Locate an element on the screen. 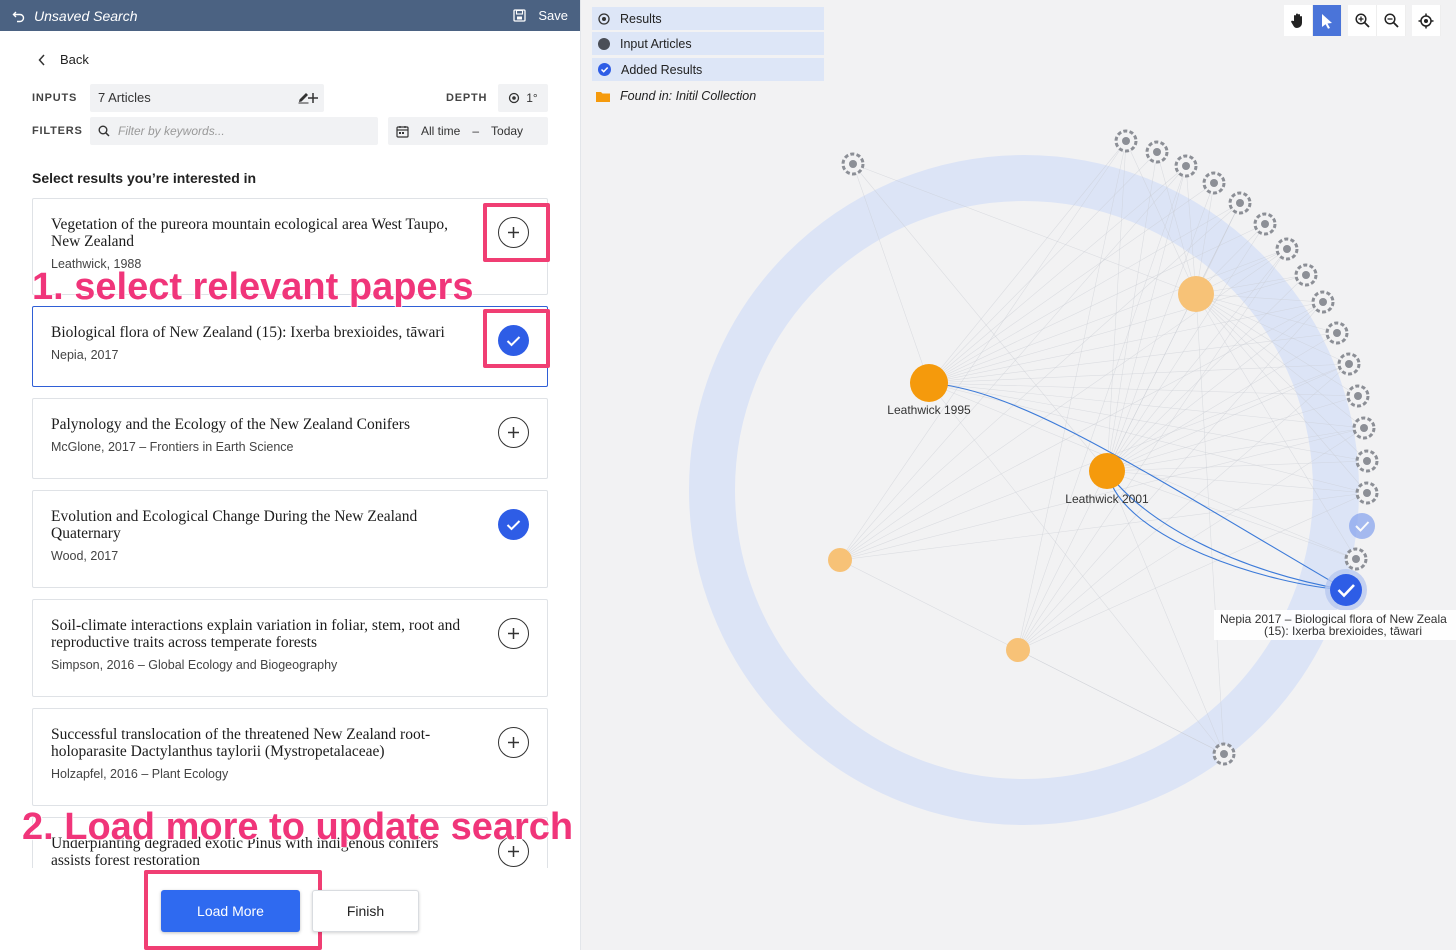  results-heading: Select results you’re interested in is located at coordinates (144, 178).